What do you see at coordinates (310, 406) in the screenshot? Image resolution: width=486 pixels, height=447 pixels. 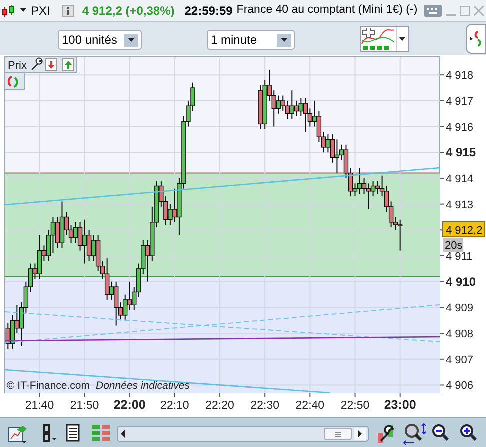 I see `time-axis-label: 22:40` at bounding box center [310, 406].